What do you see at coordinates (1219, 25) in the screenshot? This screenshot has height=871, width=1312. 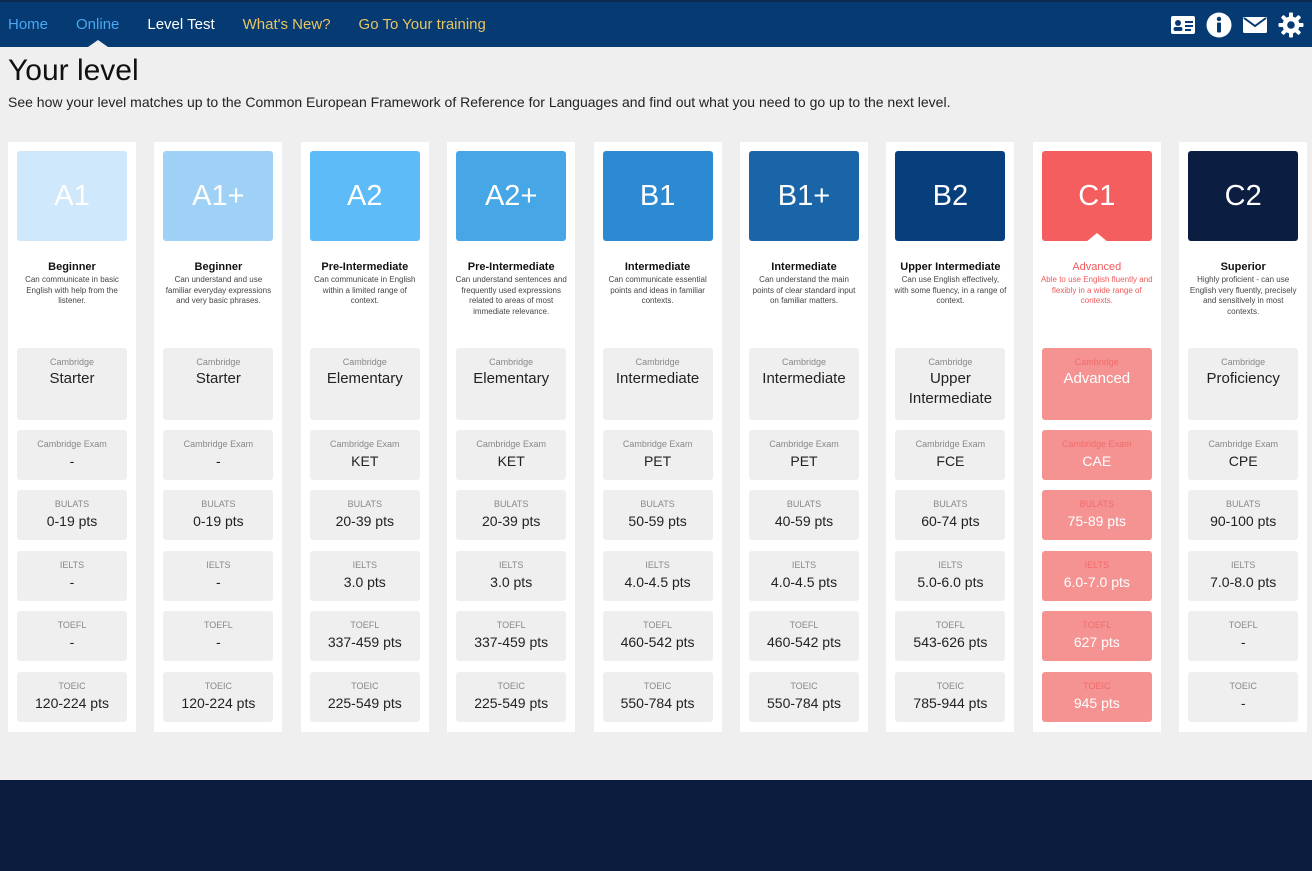 I see `info-icon` at bounding box center [1219, 25].